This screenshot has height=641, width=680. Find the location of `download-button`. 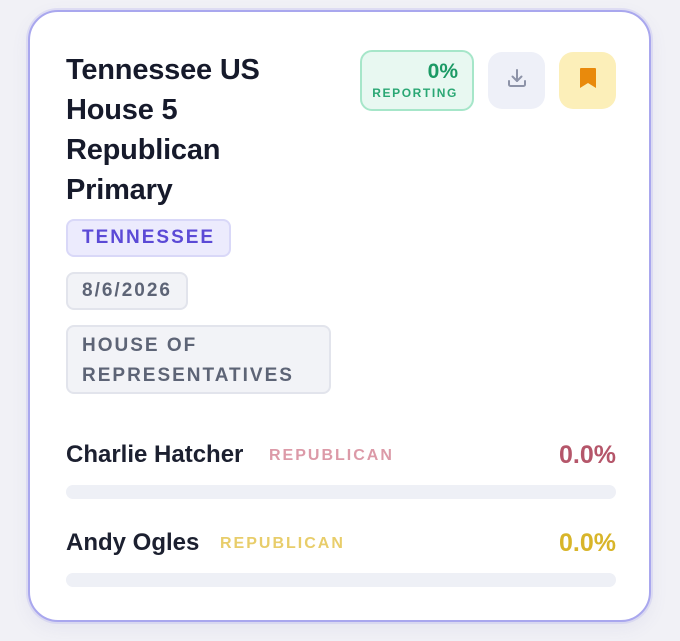

download-button is located at coordinates (516, 80).